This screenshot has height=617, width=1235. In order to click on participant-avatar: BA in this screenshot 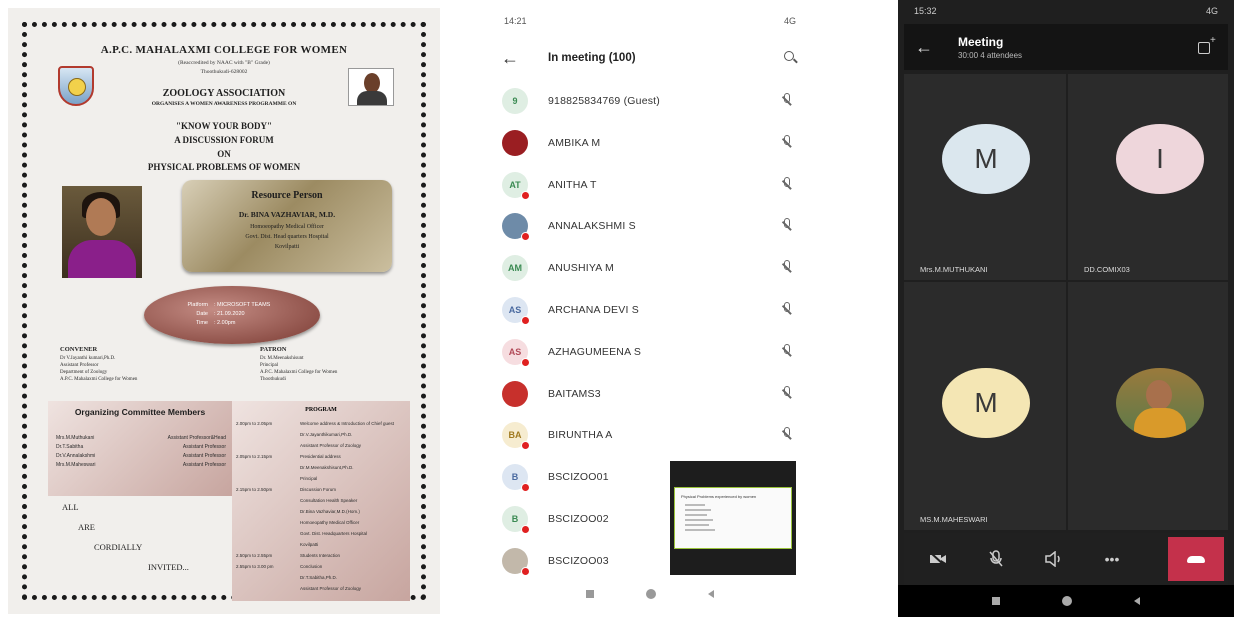, I will do `click(516, 436)`.